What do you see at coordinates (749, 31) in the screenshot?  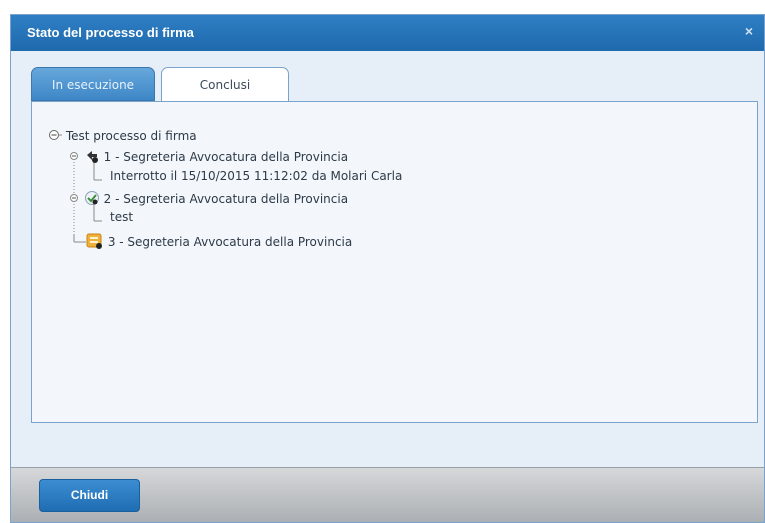 I see `close-icon: ×` at bounding box center [749, 31].